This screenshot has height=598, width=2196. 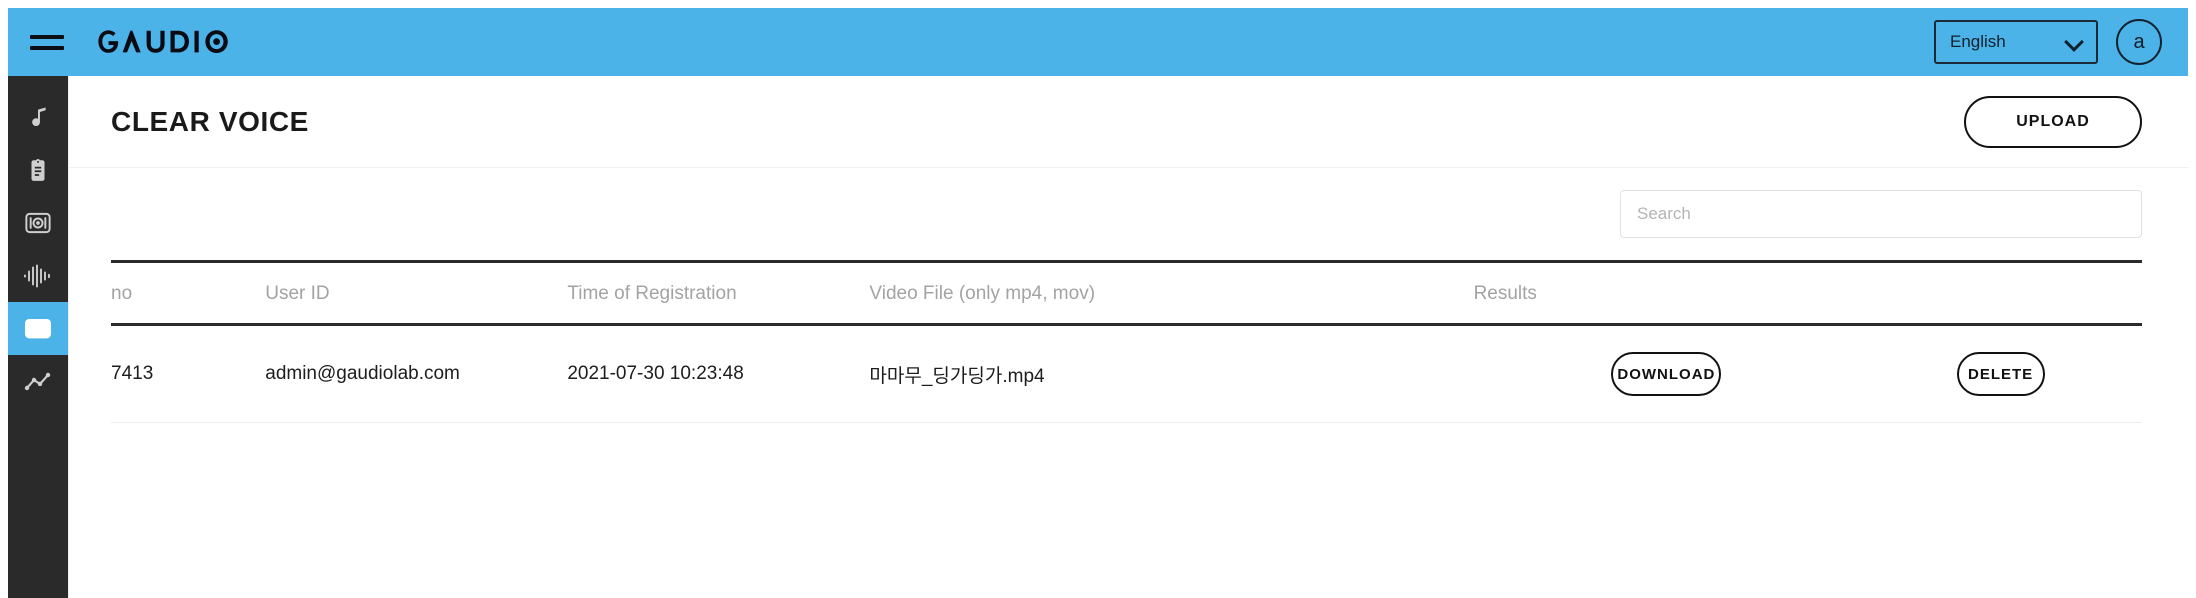 I want to click on column-header-results: Results, so click(x=1505, y=293).